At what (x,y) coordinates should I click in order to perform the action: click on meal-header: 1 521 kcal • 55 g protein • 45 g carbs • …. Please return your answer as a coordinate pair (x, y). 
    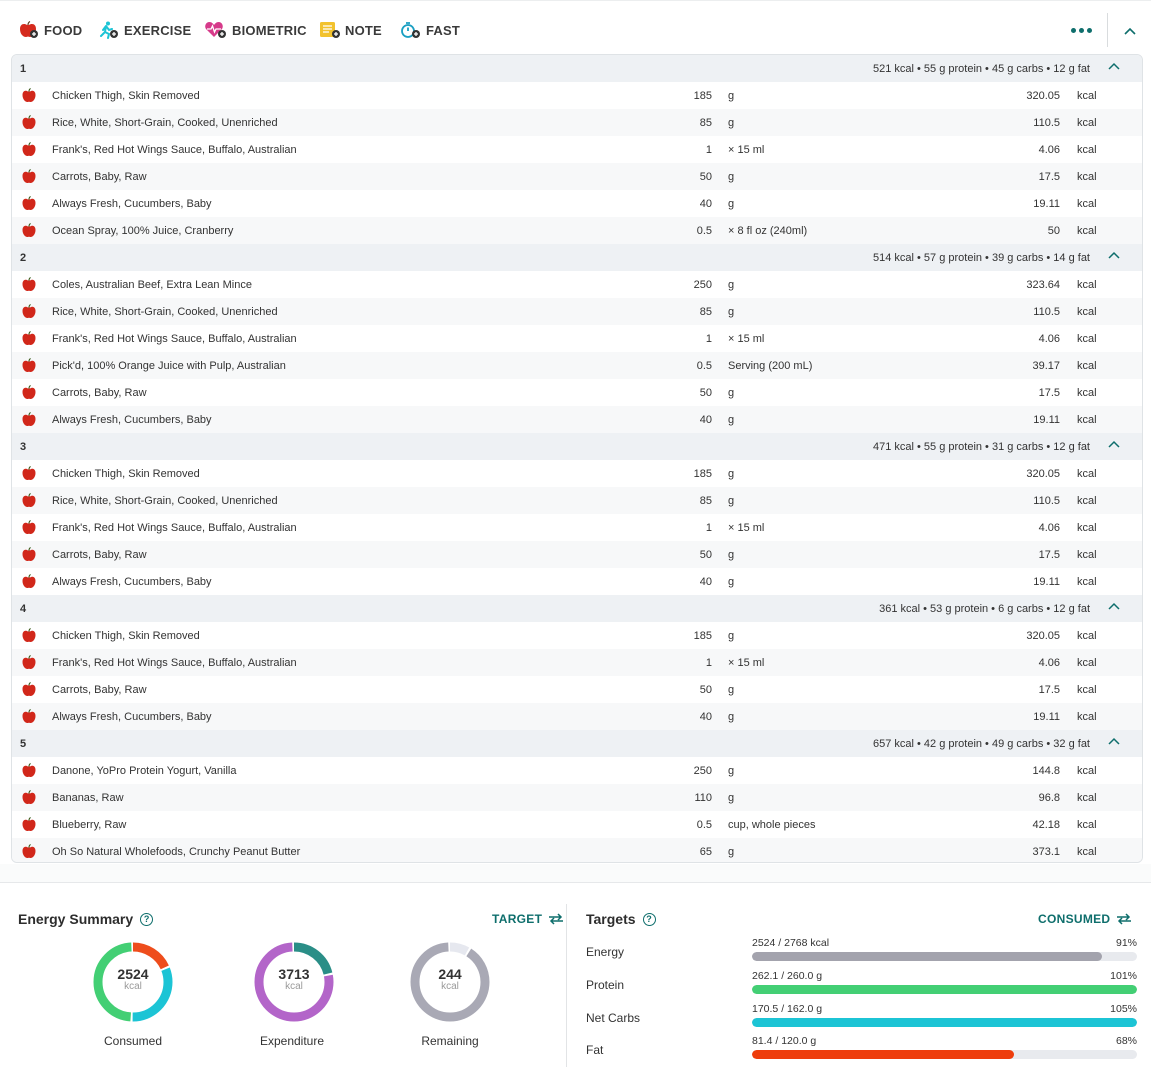
    Looking at the image, I should click on (577, 68).